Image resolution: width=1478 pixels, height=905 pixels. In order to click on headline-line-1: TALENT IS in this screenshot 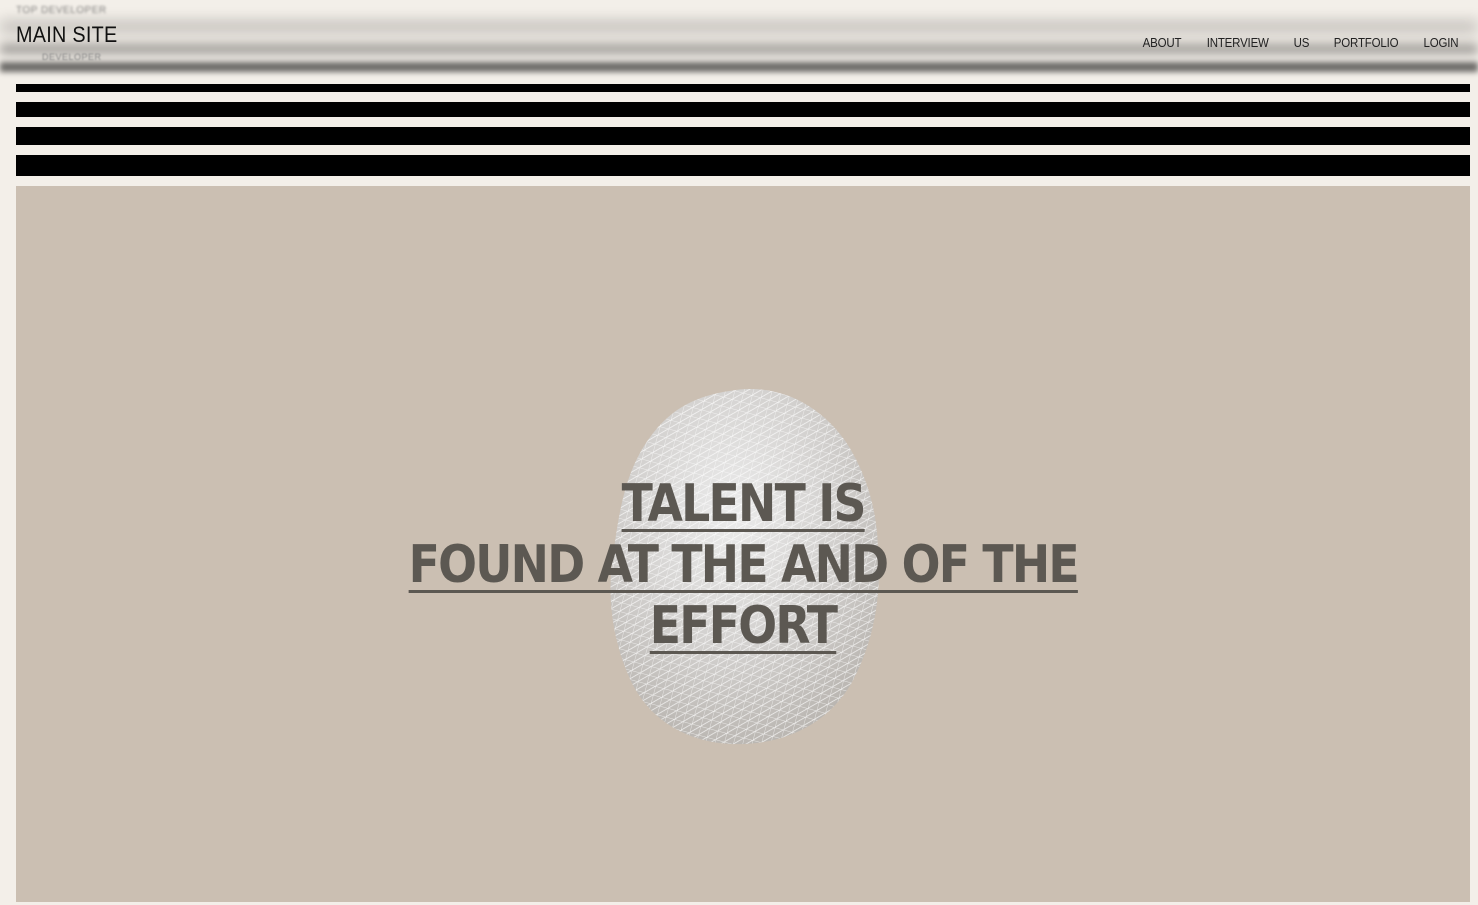, I will do `click(743, 504)`.